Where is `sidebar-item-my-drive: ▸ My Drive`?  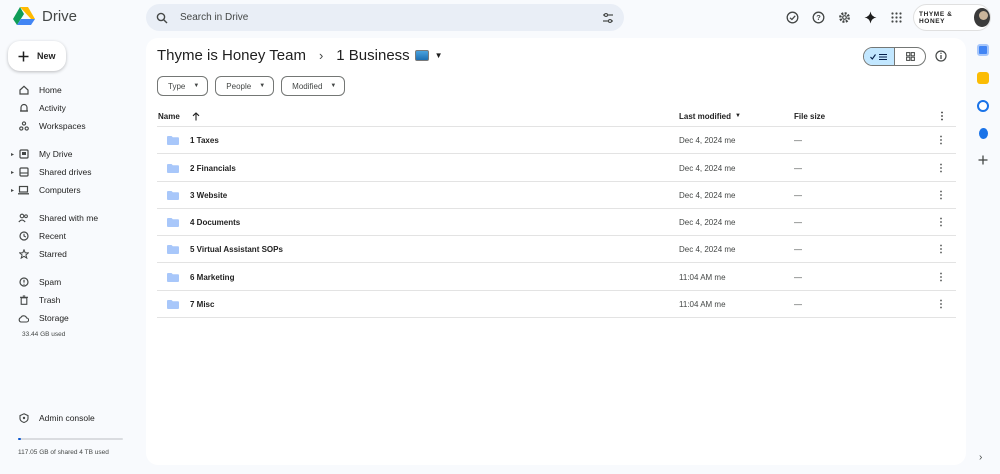
sidebar-item-my-drive: ▸ My Drive is located at coordinates (42, 154).